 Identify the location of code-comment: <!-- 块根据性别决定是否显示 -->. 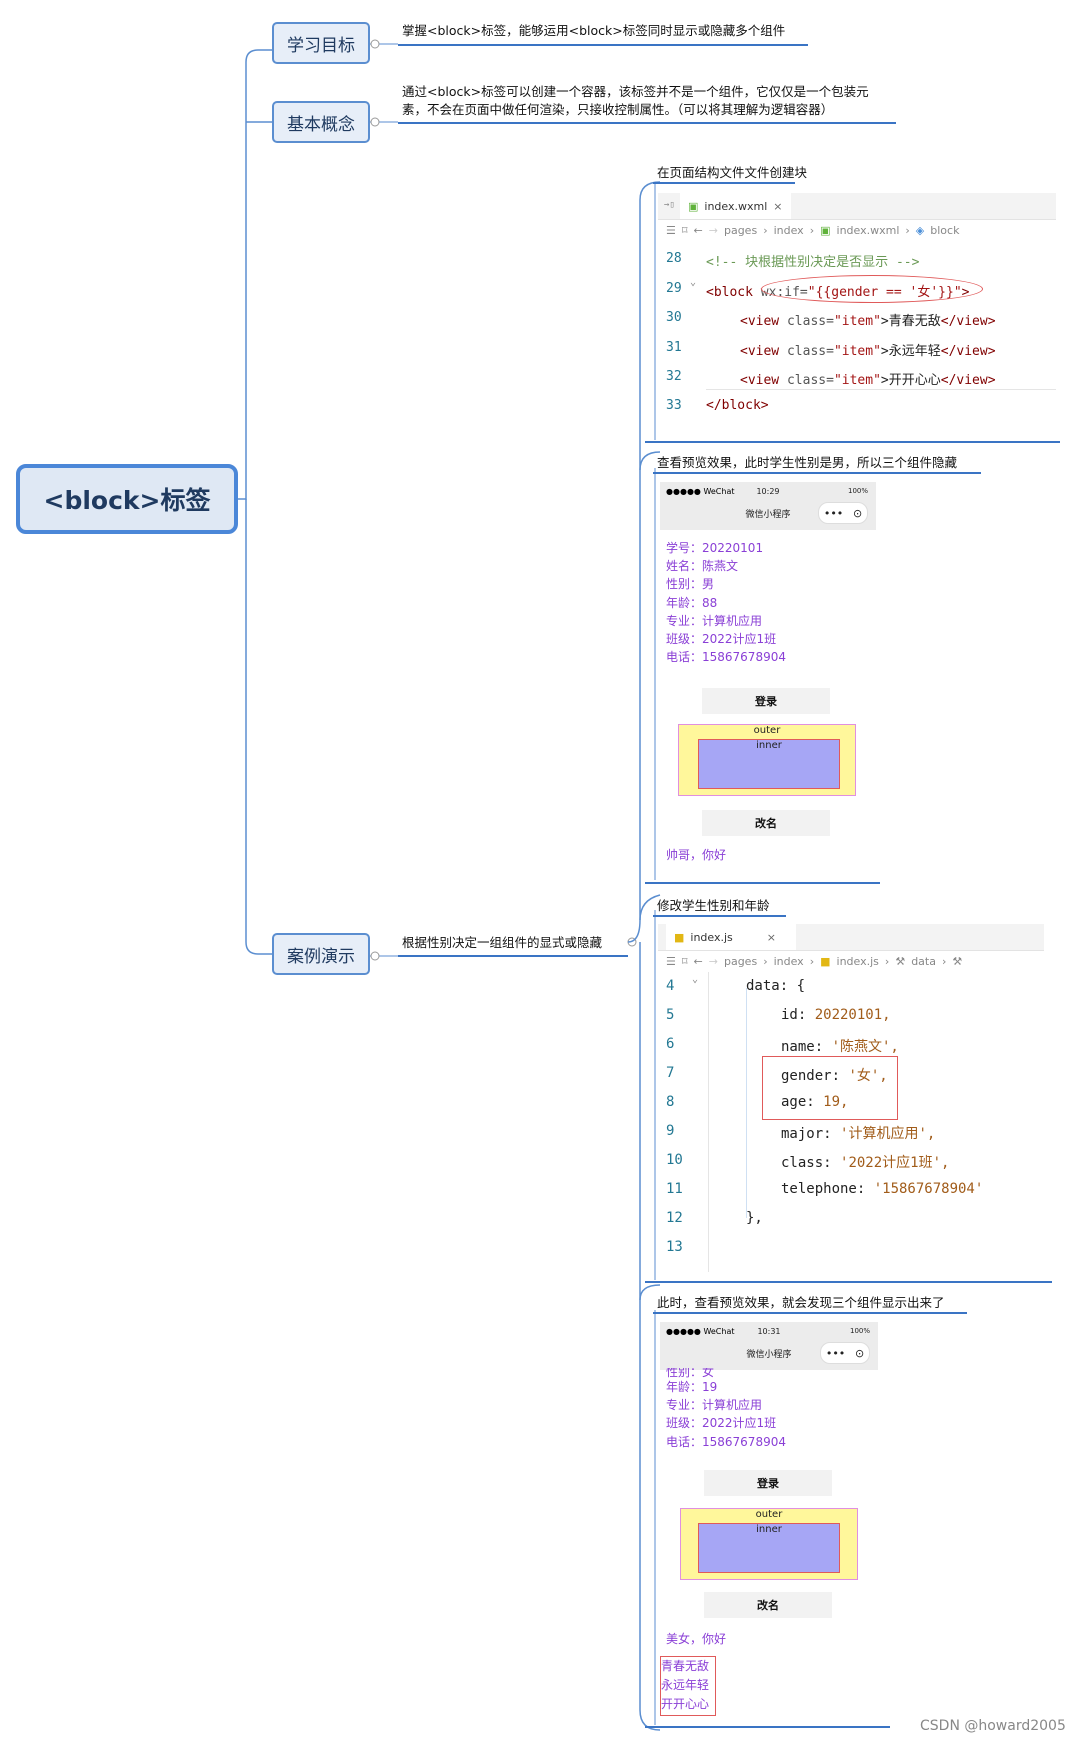
(813, 262).